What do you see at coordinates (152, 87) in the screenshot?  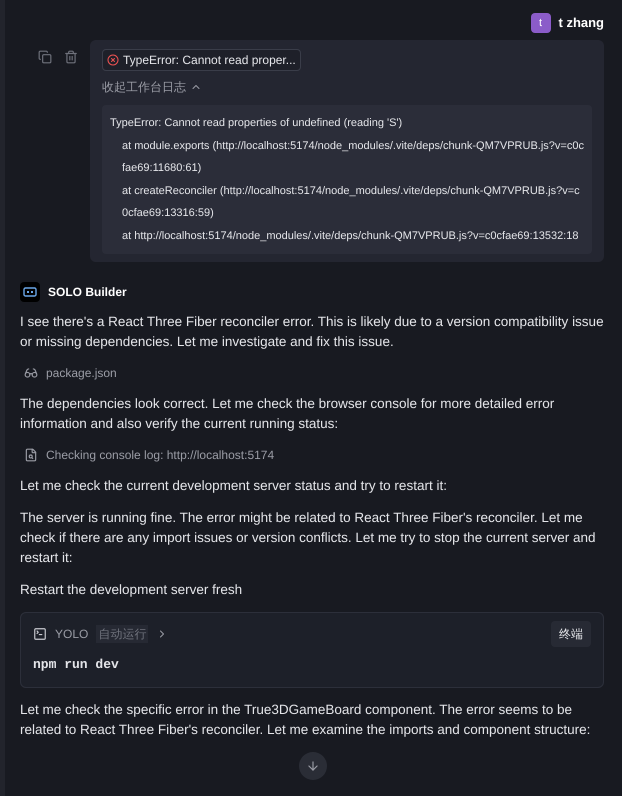 I see `log-toggle: 收起工作台日志` at bounding box center [152, 87].